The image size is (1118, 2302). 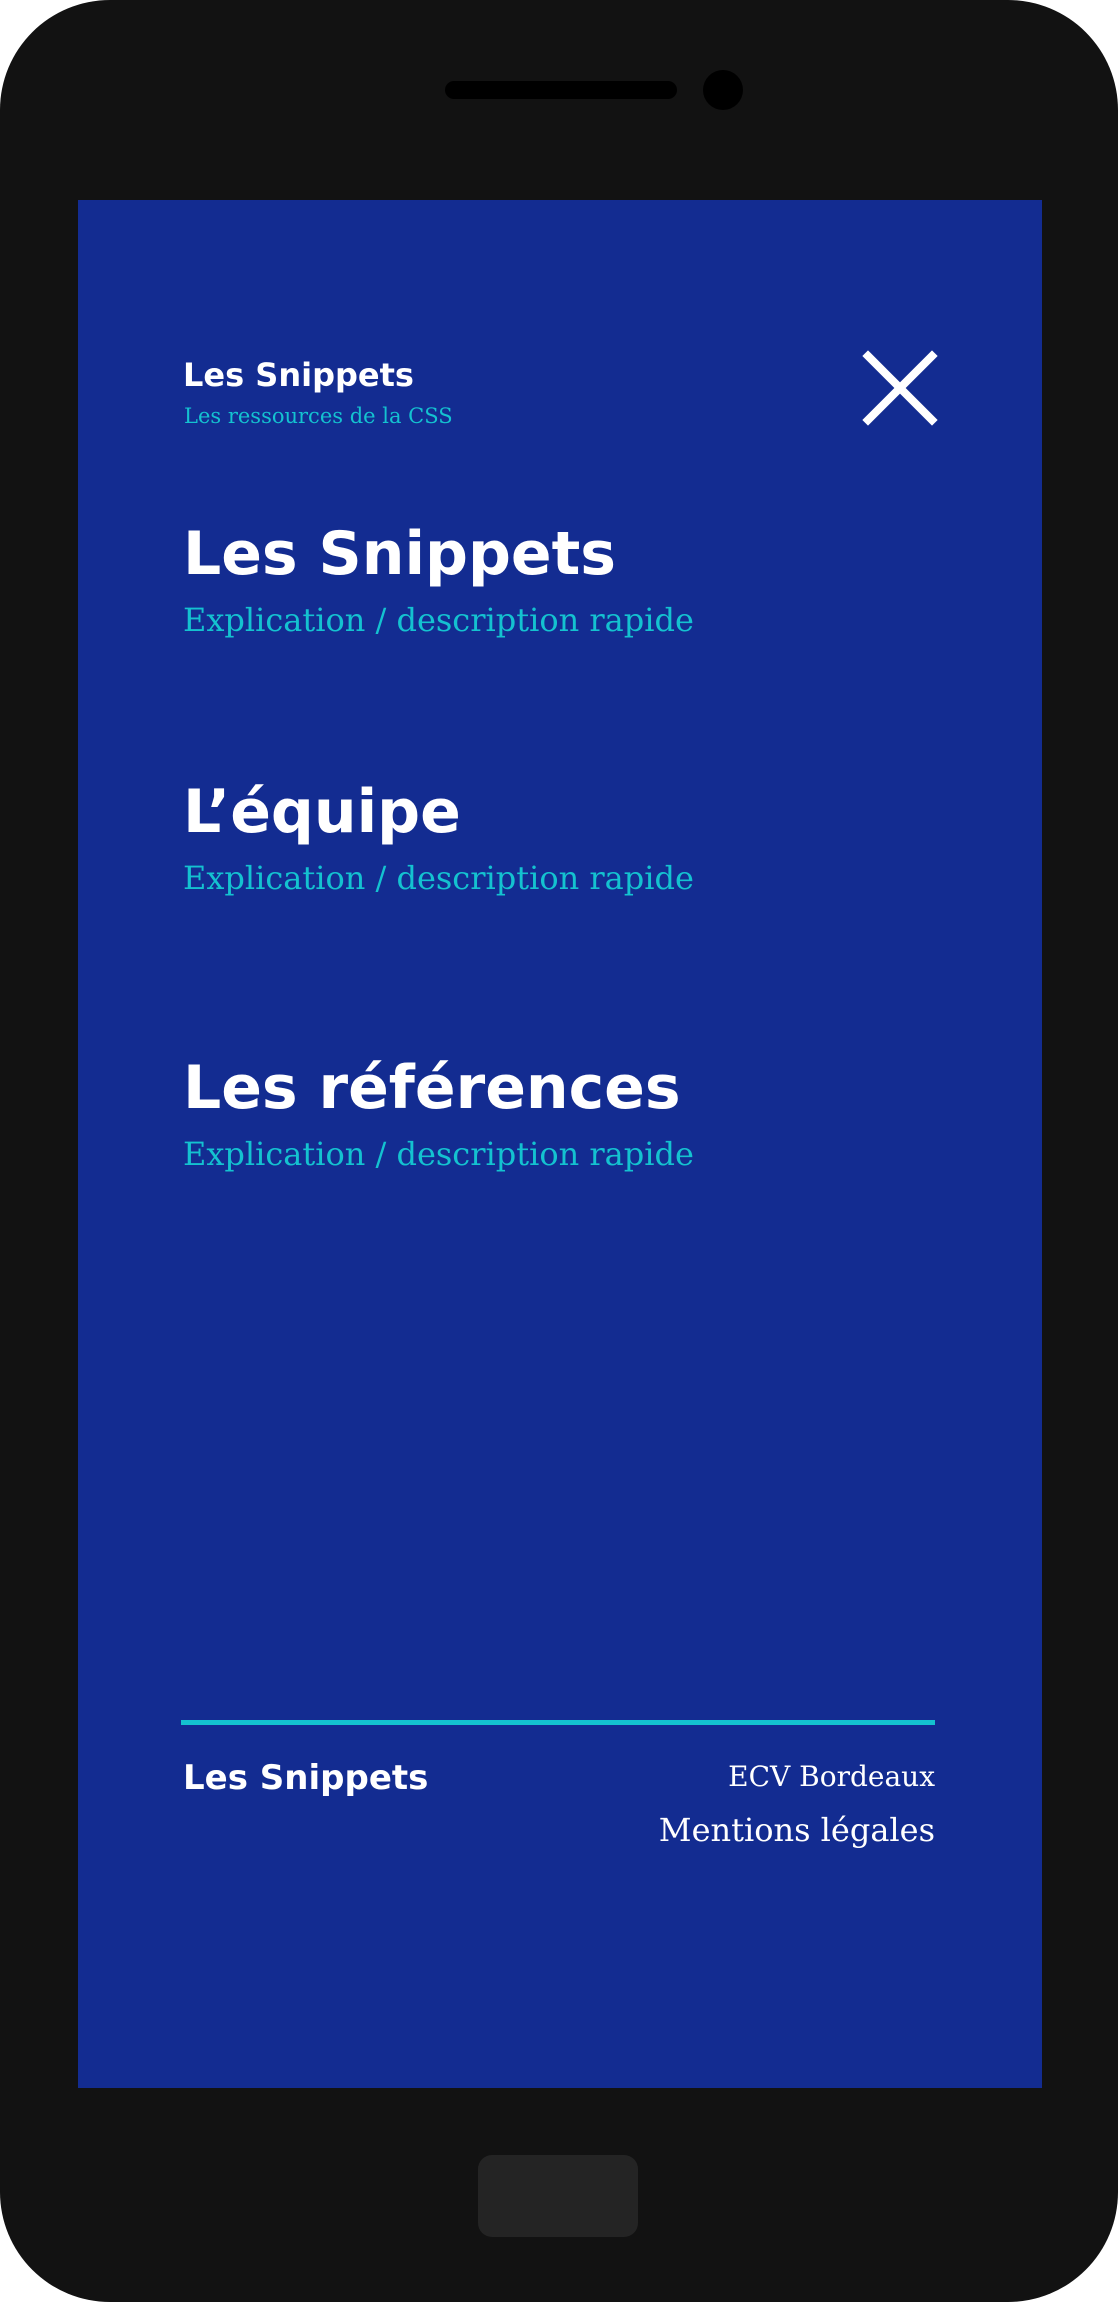 What do you see at coordinates (400, 554) in the screenshot?
I see `menu-item-title: Les Snippets` at bounding box center [400, 554].